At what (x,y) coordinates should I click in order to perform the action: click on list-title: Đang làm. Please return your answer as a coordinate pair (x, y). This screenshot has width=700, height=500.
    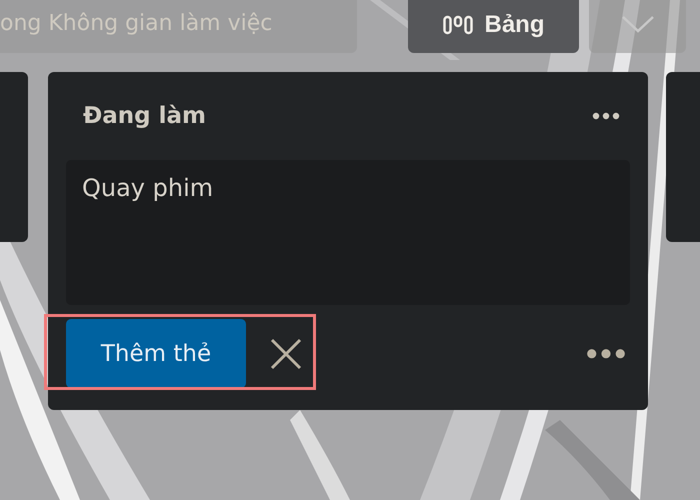
    Looking at the image, I should click on (144, 116).